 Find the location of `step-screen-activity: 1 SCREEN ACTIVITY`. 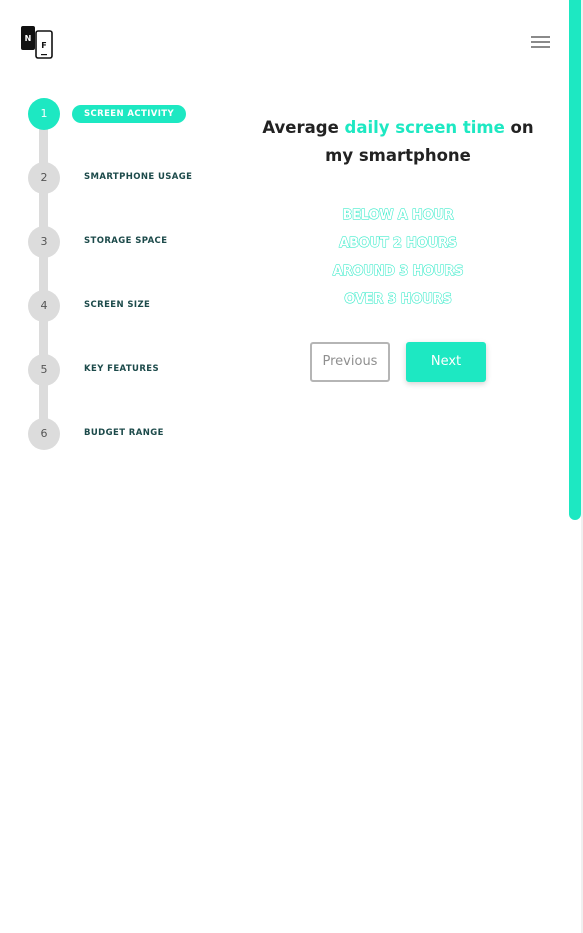

step-screen-activity: 1 SCREEN ACTIVITY is located at coordinates (128, 114).